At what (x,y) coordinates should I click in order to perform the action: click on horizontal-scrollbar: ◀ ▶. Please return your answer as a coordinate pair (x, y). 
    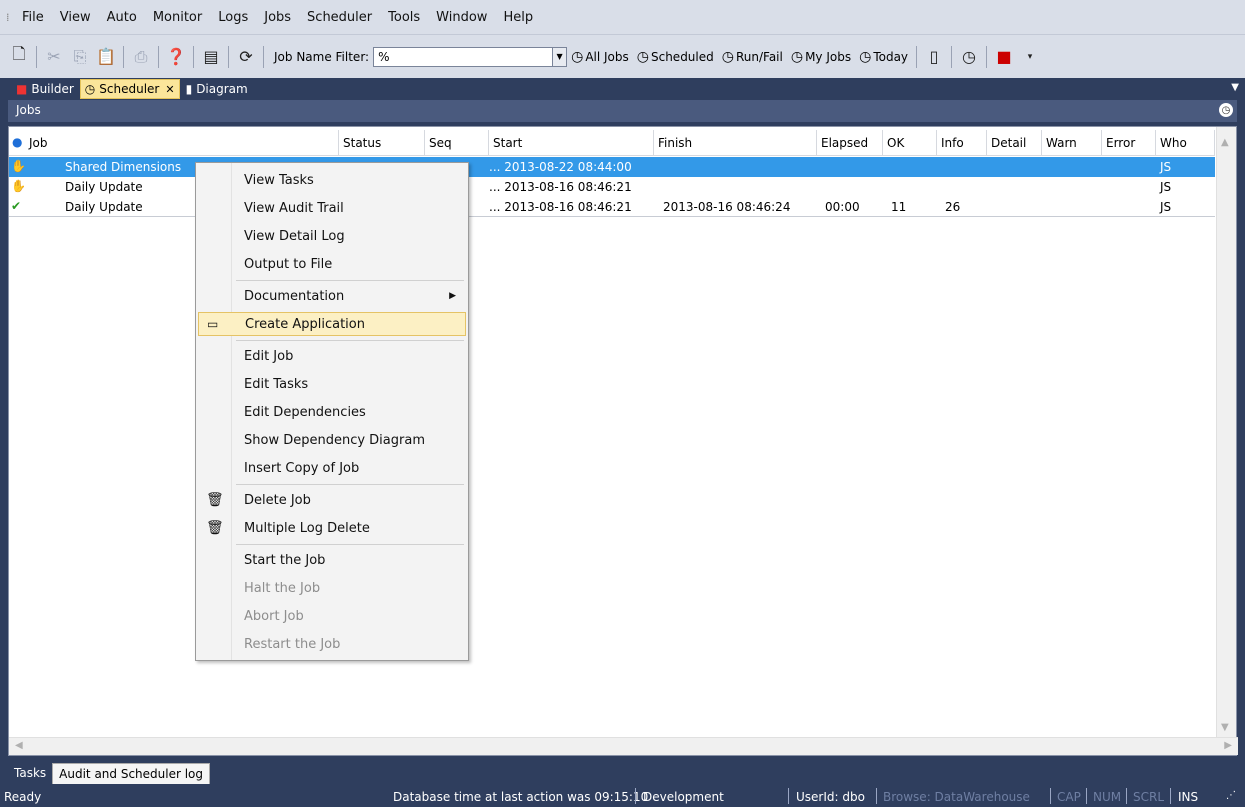
    Looking at the image, I should click on (623, 746).